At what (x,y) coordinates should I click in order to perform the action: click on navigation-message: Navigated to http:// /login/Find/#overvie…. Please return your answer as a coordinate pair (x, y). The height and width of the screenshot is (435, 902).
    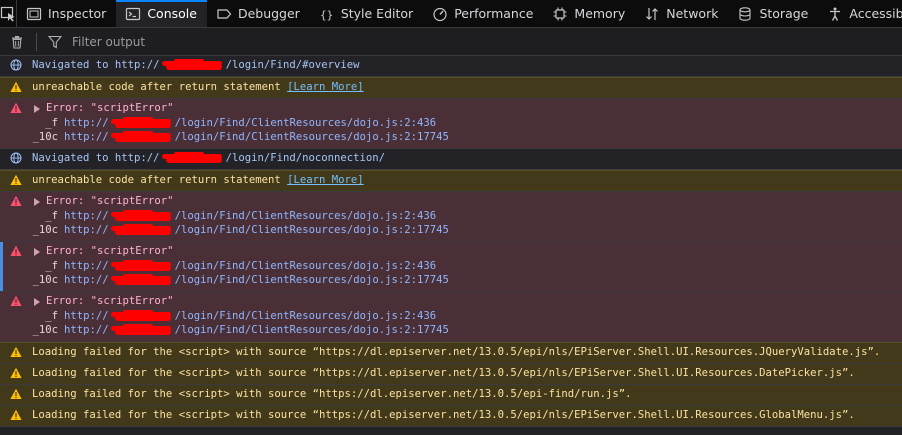
    Looking at the image, I should click on (451, 66).